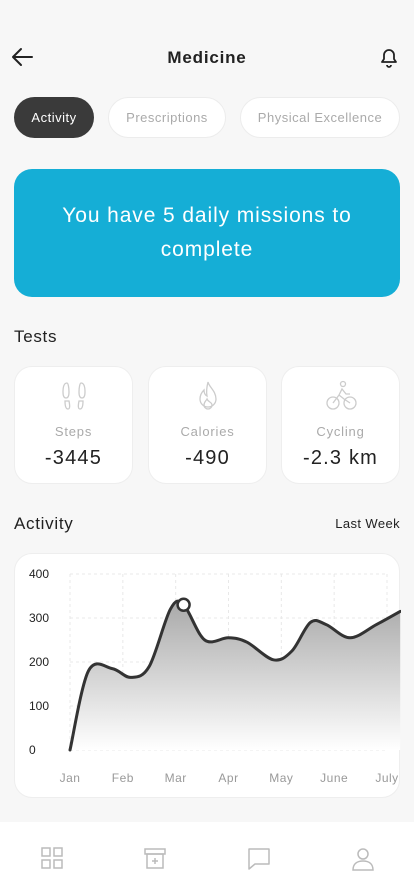 Image resolution: width=414 pixels, height=896 pixels. I want to click on header: Medicine, so click(207, 58).